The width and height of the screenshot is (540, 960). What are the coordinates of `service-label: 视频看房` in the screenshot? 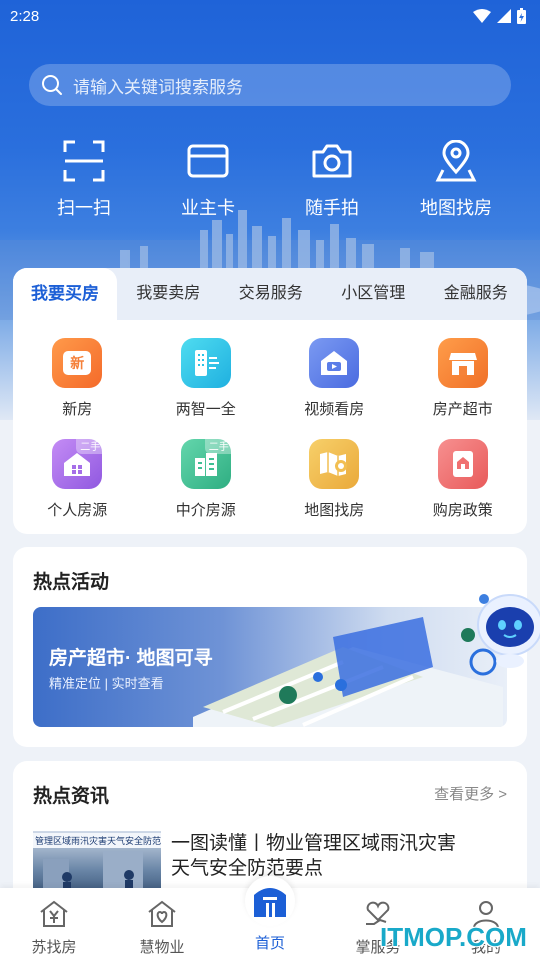 It's located at (334, 409).